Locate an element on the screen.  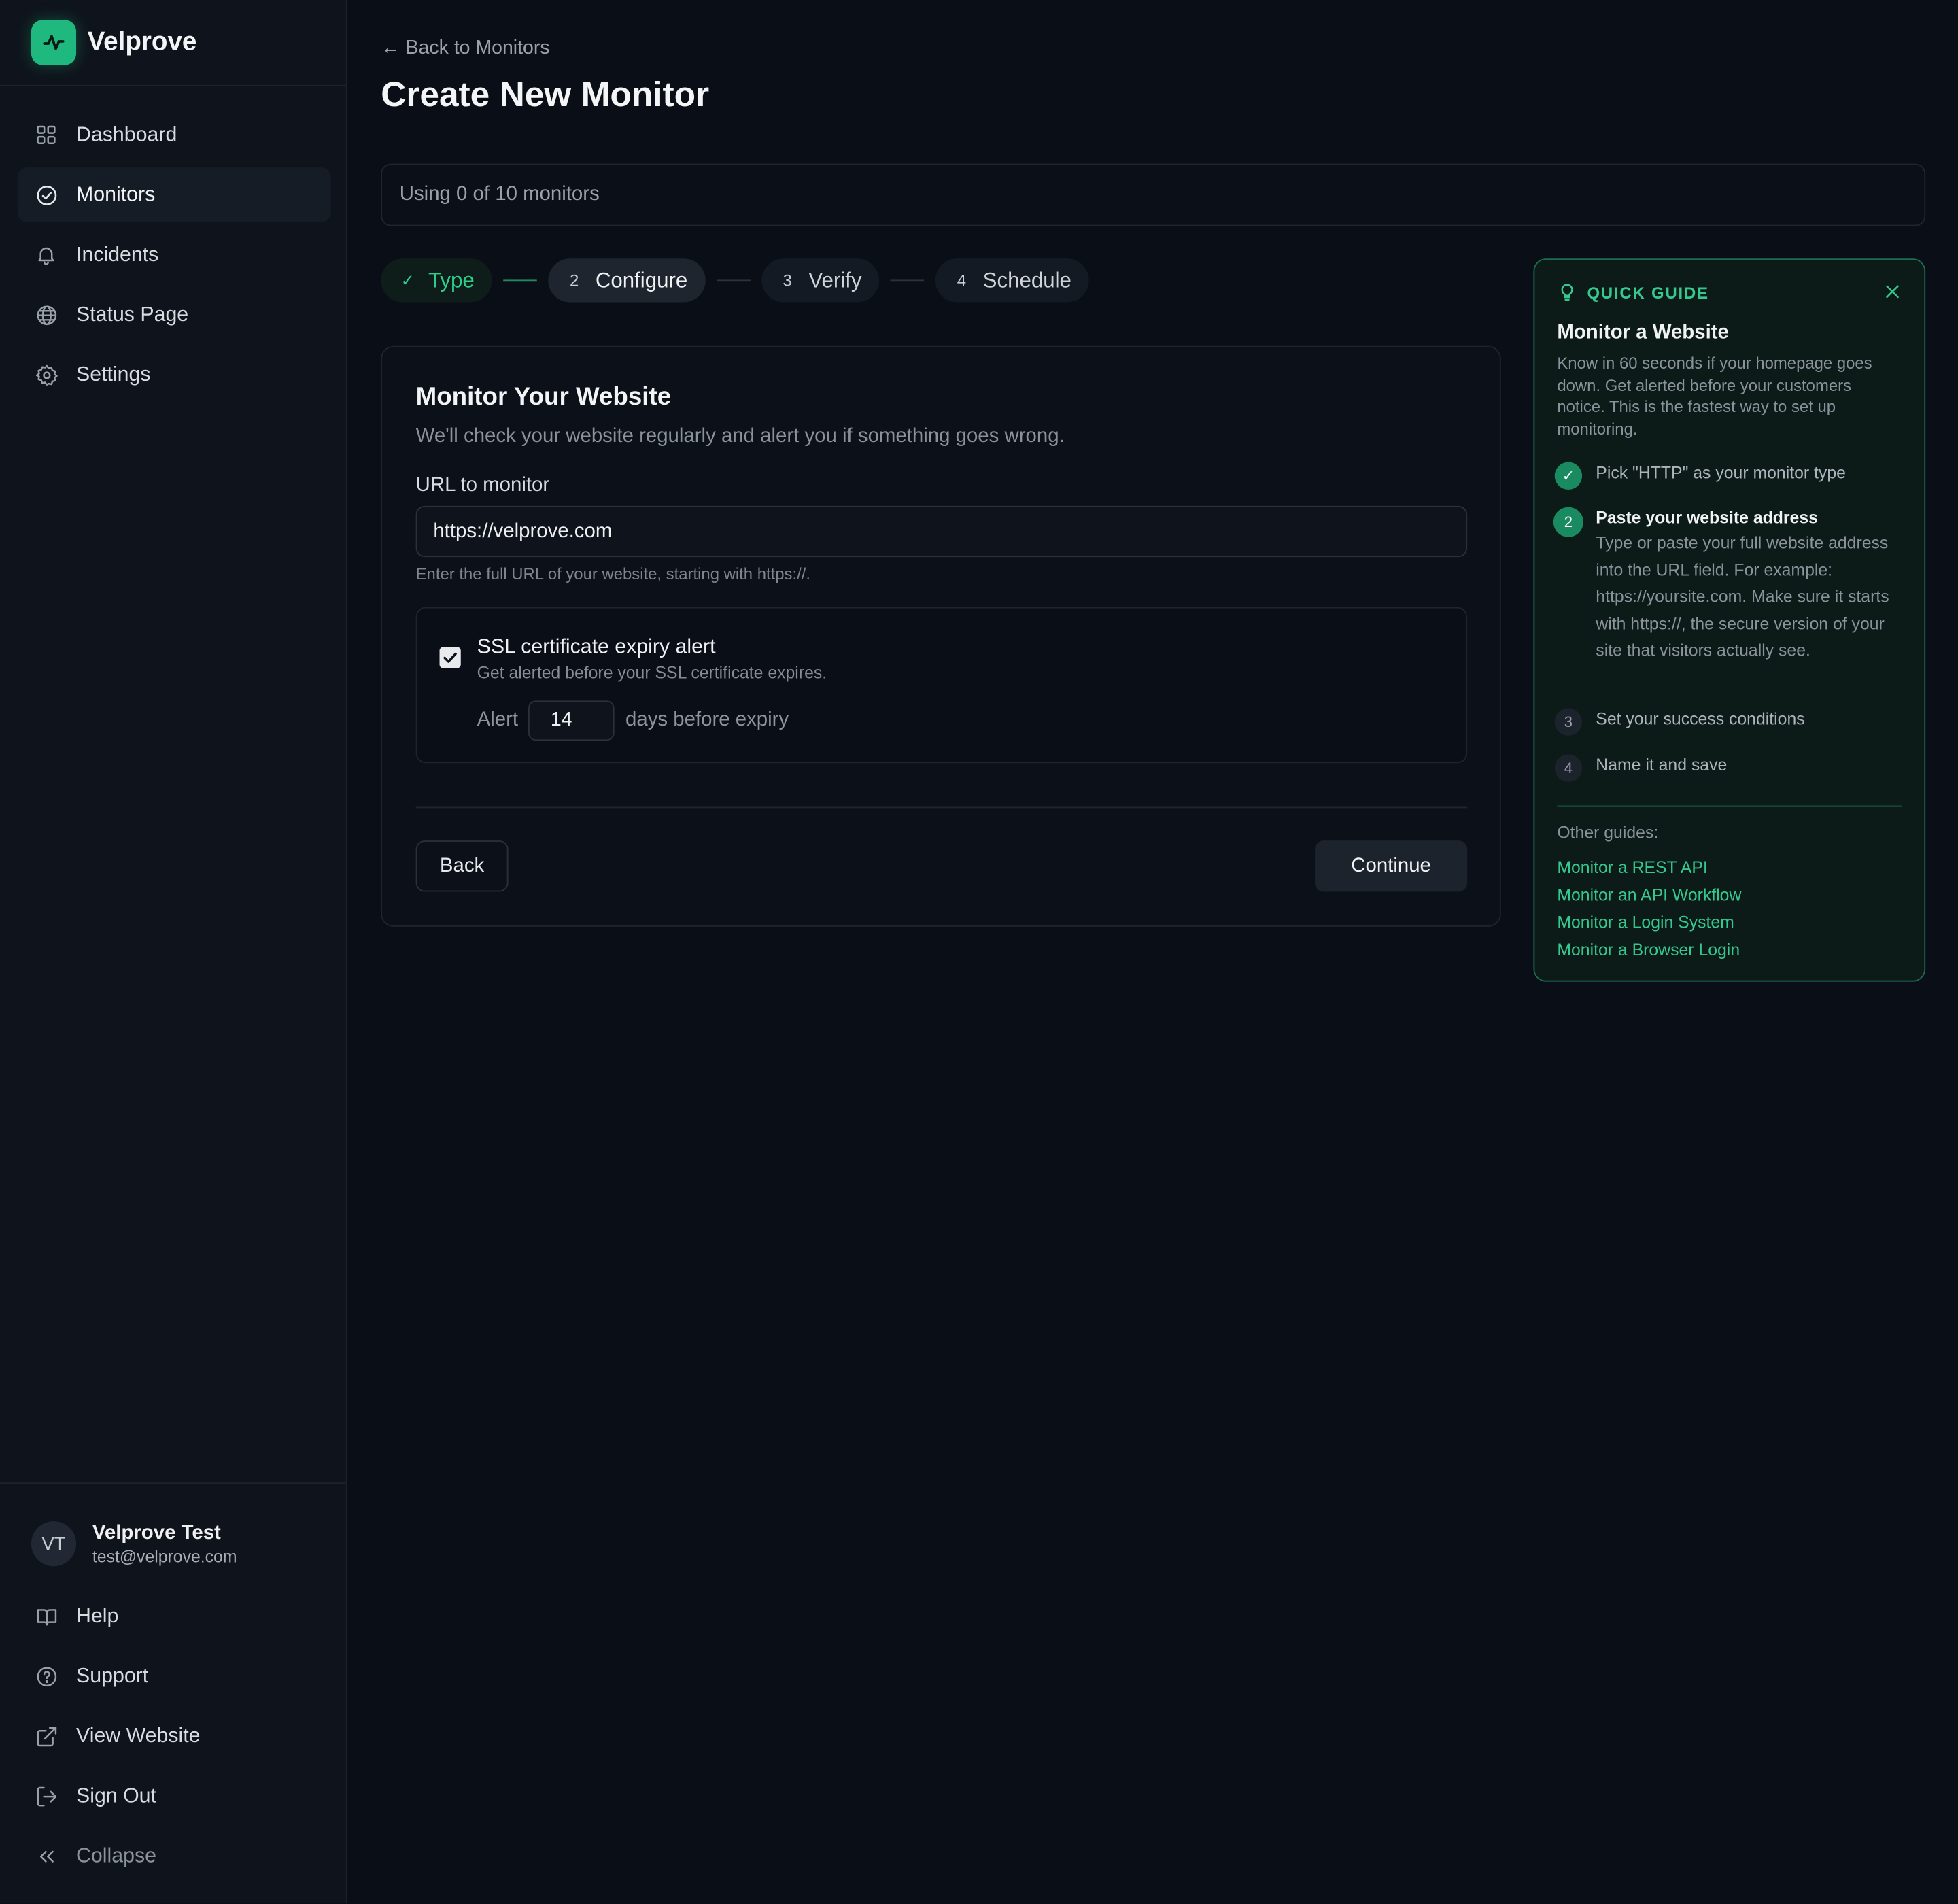
step-label: Verify is located at coordinates (835, 280).